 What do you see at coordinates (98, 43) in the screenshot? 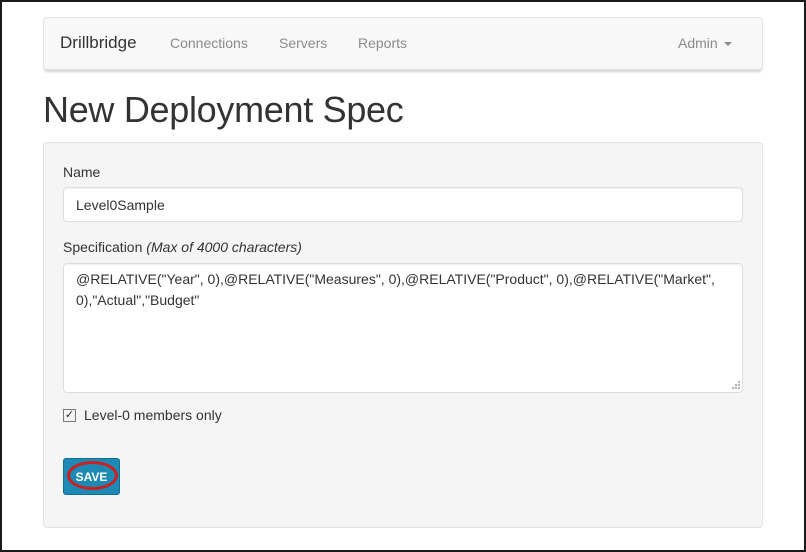
I see `brand-link: Drillbridge` at bounding box center [98, 43].